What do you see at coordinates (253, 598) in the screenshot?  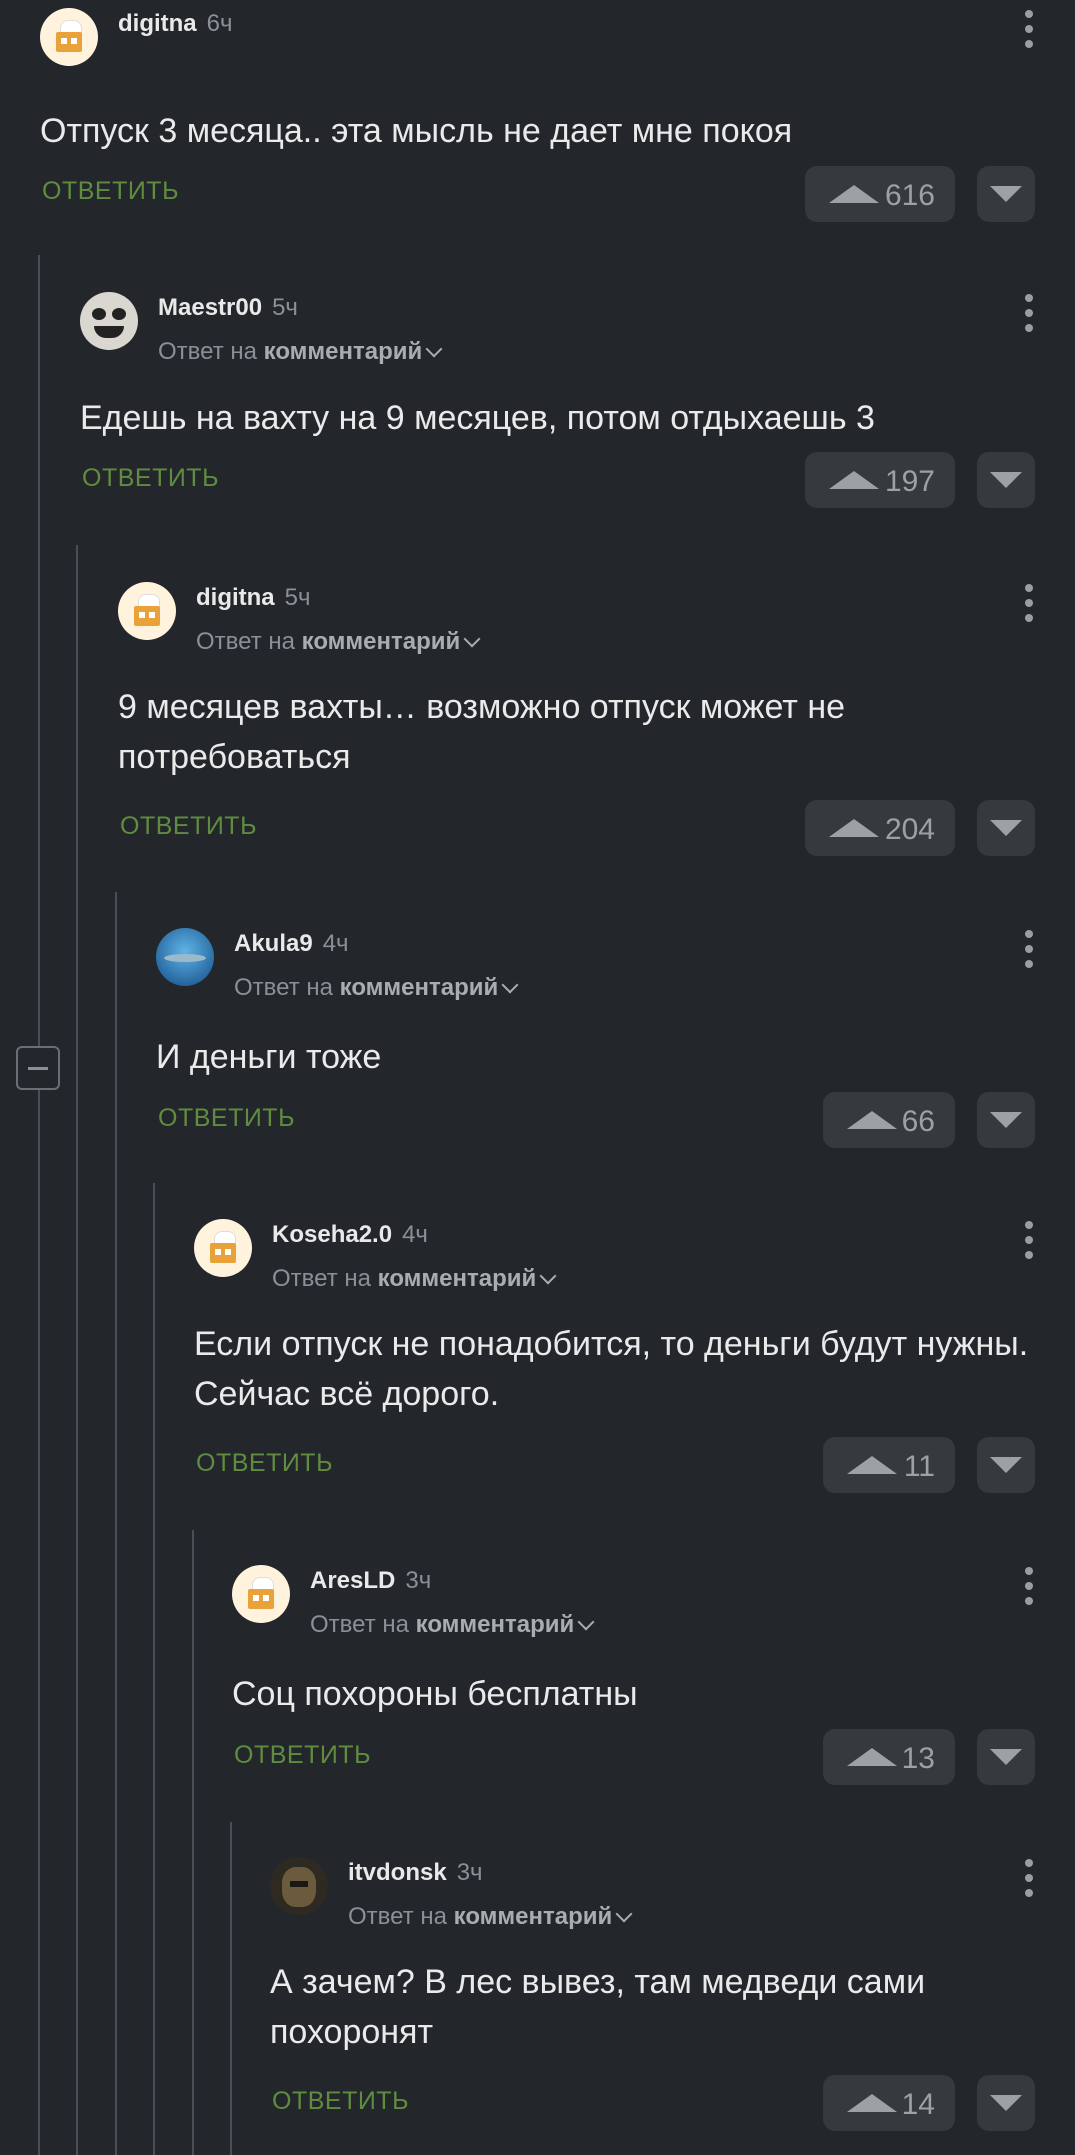 I see `username: digitna 5ч` at bounding box center [253, 598].